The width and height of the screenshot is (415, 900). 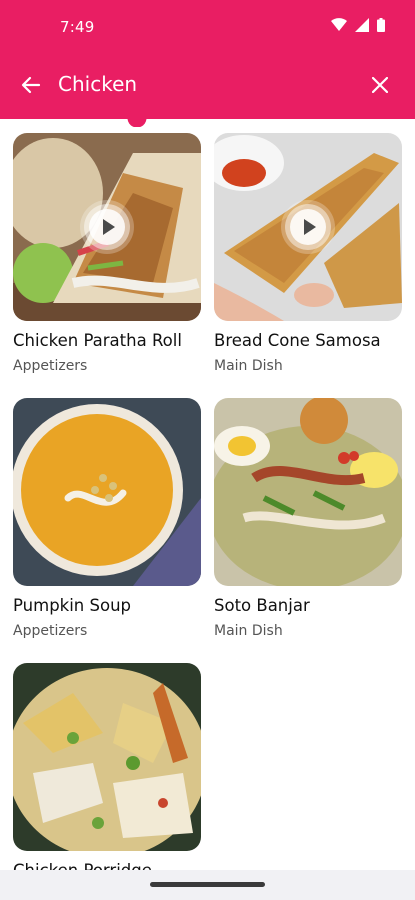 I want to click on search-toolbar, so click(x=207, y=86).